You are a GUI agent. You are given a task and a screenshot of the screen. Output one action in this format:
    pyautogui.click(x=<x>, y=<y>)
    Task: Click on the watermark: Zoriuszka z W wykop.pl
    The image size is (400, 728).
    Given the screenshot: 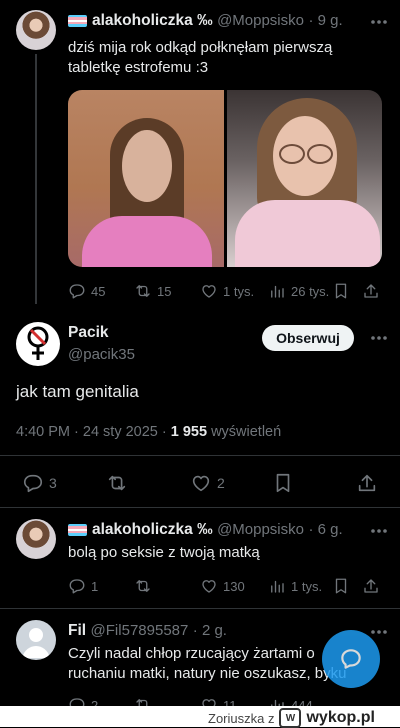 What is the action you would take?
    pyautogui.click(x=291, y=718)
    